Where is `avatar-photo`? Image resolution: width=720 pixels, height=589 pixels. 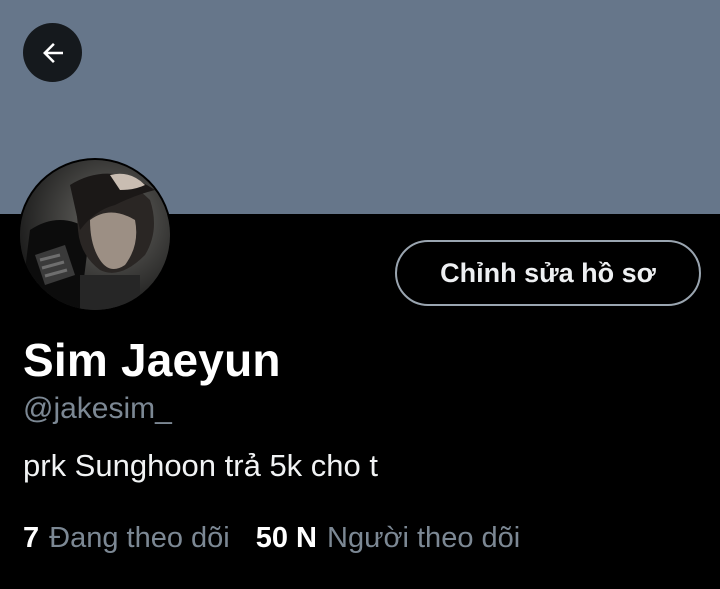 avatar-photo is located at coordinates (95, 235).